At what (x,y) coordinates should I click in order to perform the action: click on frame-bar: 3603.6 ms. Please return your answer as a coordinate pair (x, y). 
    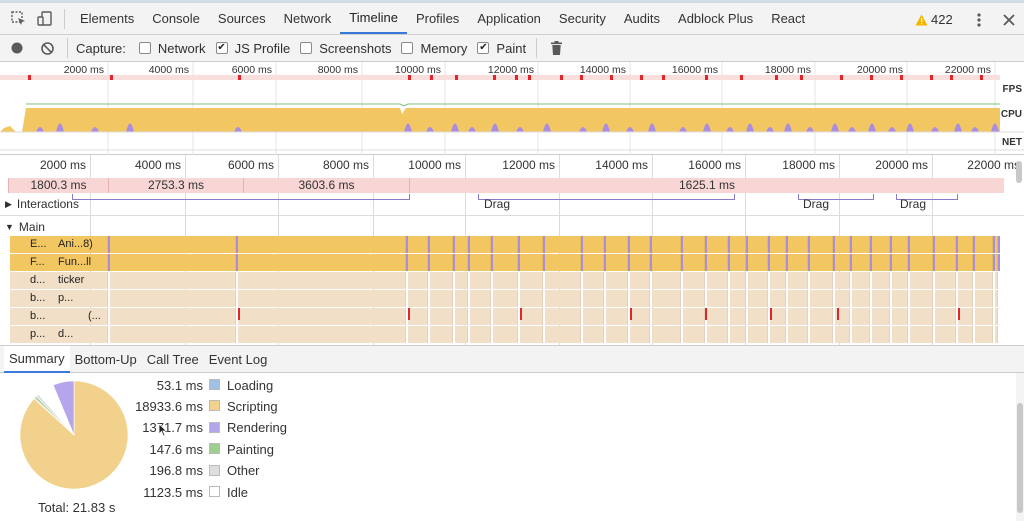
    Looking at the image, I should click on (326, 185).